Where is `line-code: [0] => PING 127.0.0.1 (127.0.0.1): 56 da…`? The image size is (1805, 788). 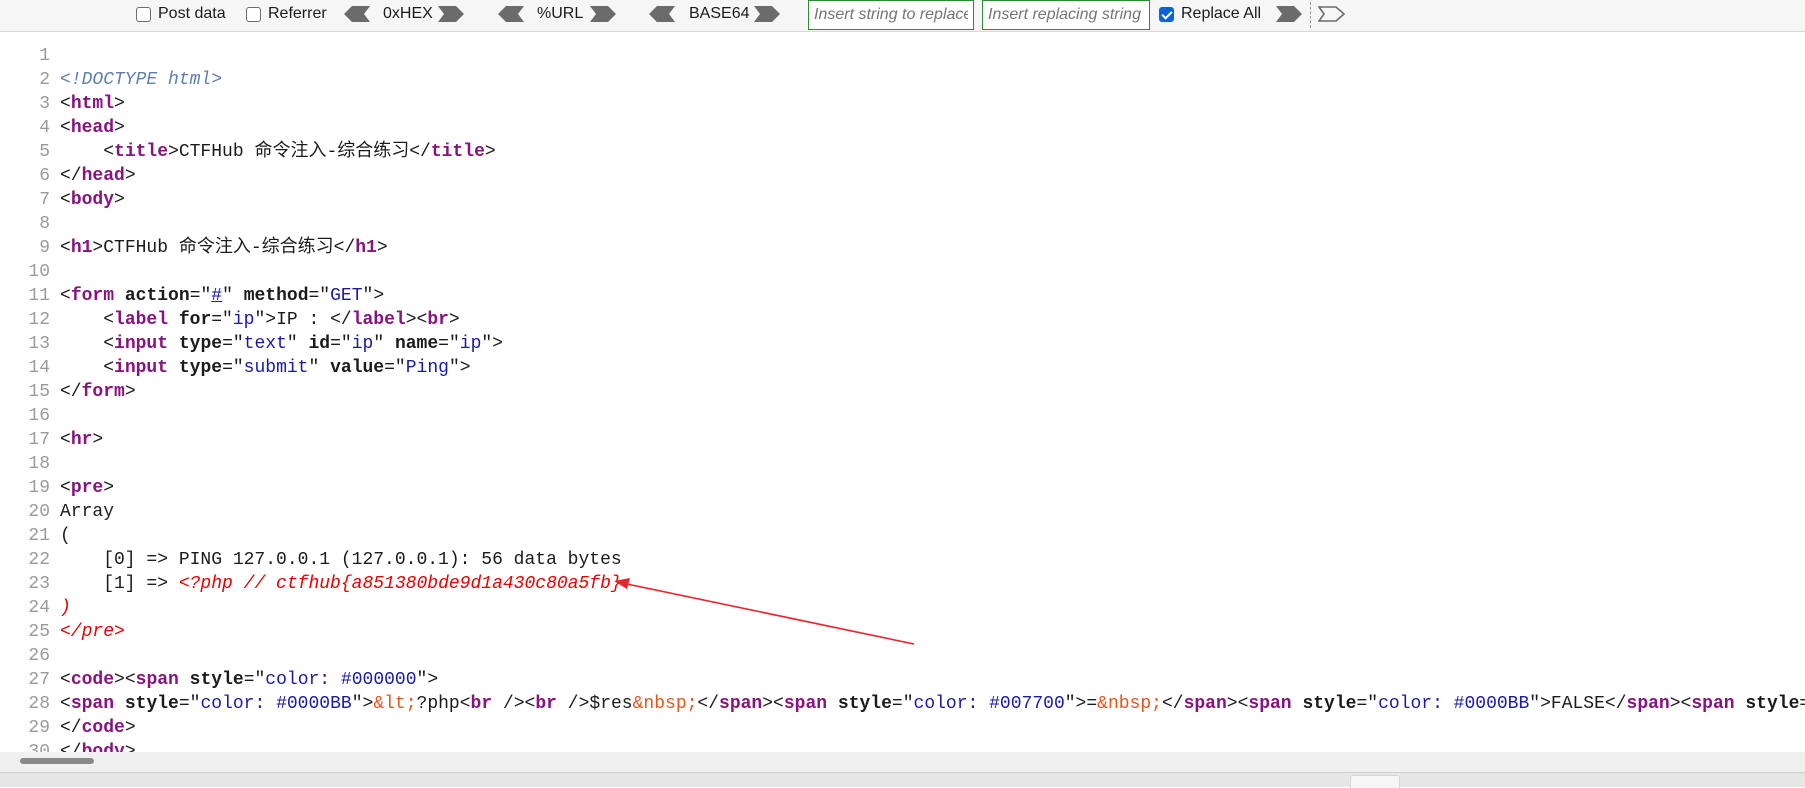
line-code: [0] => PING 127.0.0.1 (127.0.0.1): 56 da… is located at coordinates (341, 560).